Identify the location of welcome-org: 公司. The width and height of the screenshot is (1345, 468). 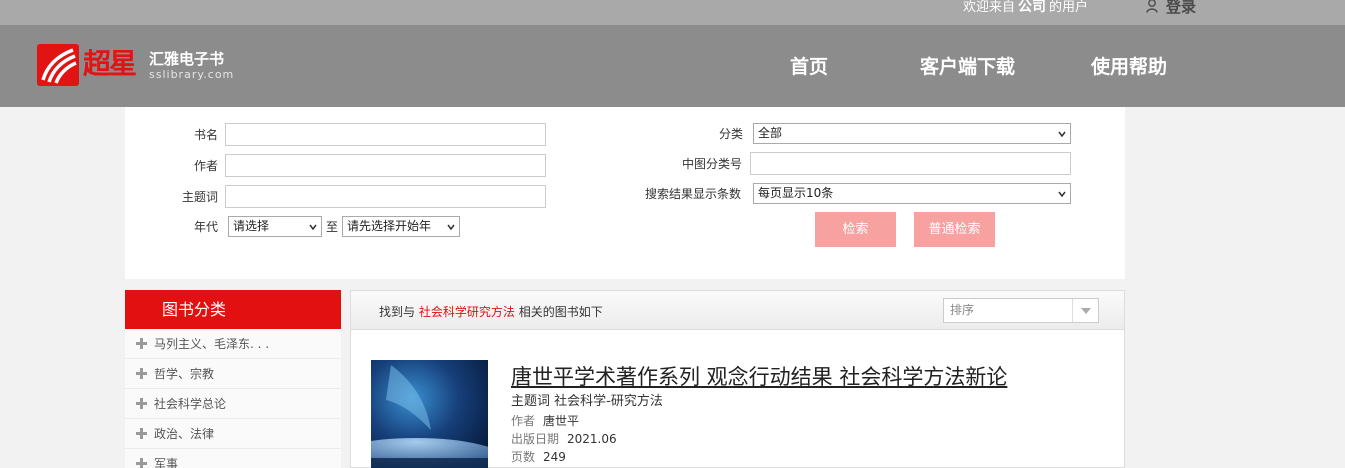
(1032, 7).